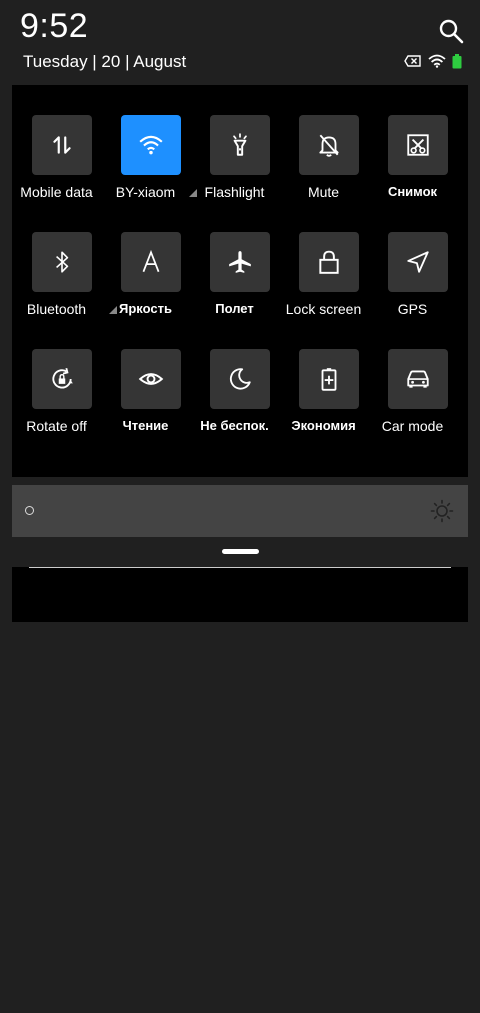  I want to click on toggle-label: Чтение, so click(145, 425).